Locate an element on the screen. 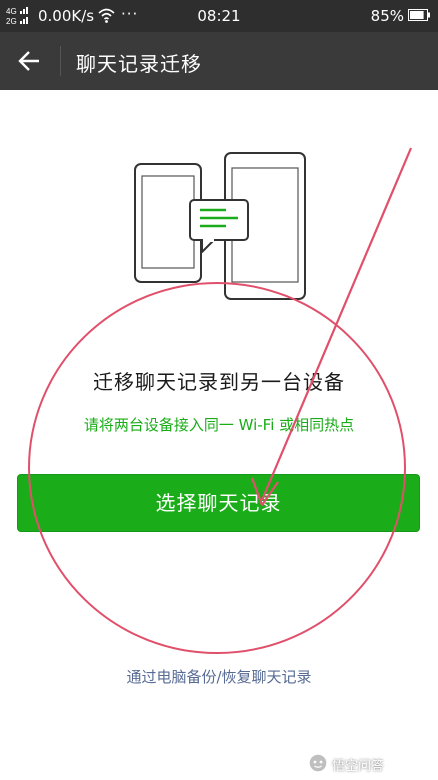  battery-icon is located at coordinates (419, 15).